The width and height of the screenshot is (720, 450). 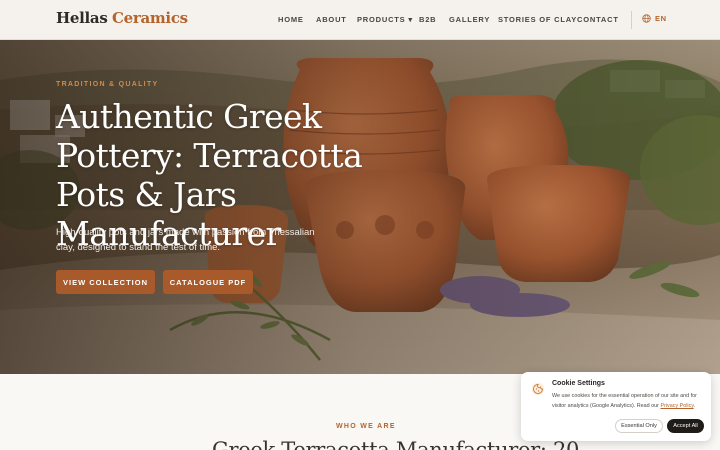 What do you see at coordinates (331, 19) in the screenshot?
I see `nav-about: ABOUT` at bounding box center [331, 19].